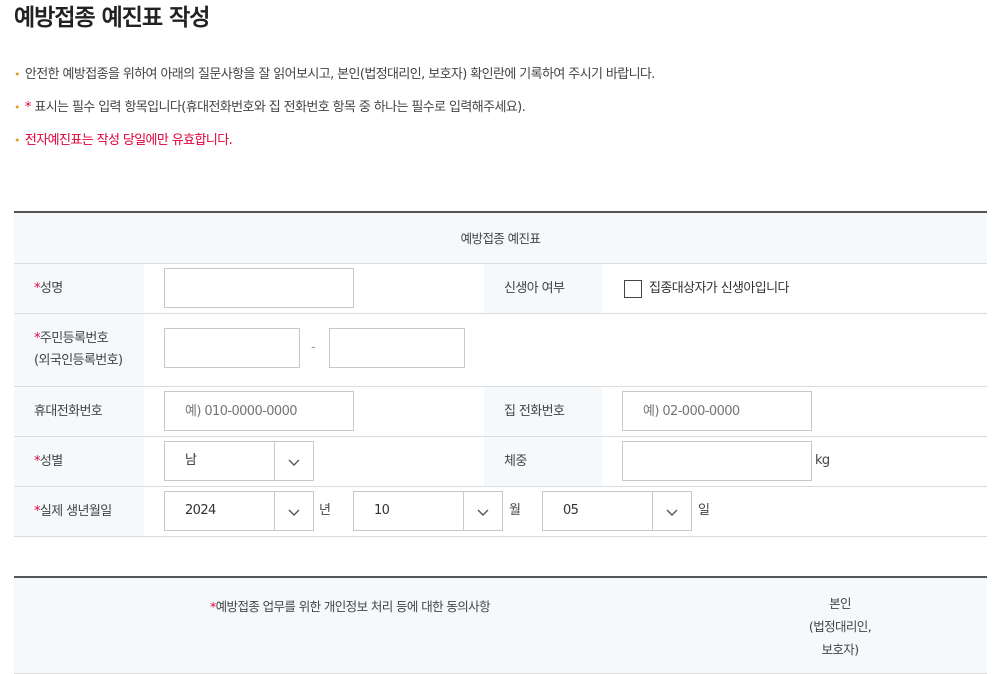  What do you see at coordinates (717, 411) in the screenshot?
I see `home-phone-input` at bounding box center [717, 411].